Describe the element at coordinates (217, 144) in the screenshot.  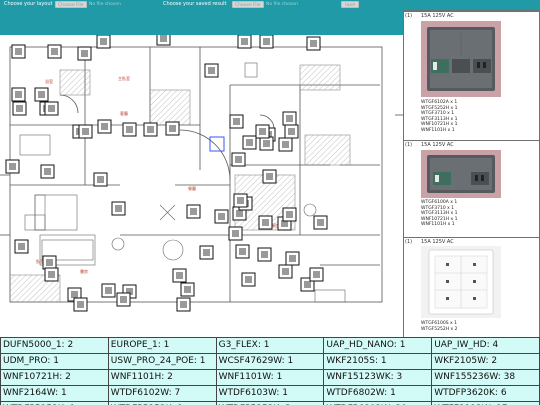
I see `selected-outlet-marker` at that location.